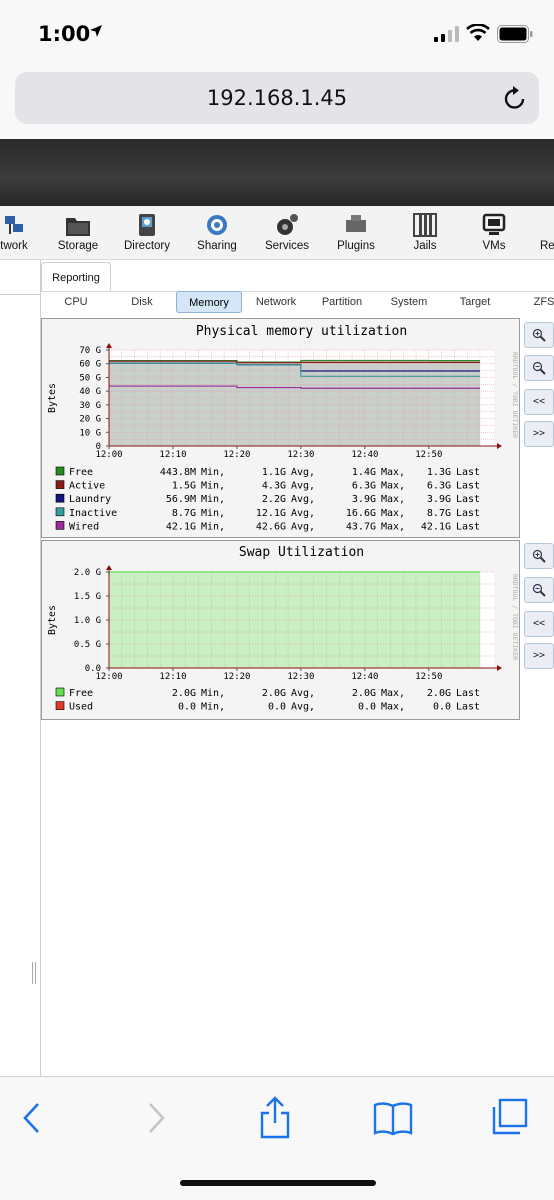 The height and width of the screenshot is (1200, 554). What do you see at coordinates (539, 434) in the screenshot?
I see `memory-forward-button: >>` at bounding box center [539, 434].